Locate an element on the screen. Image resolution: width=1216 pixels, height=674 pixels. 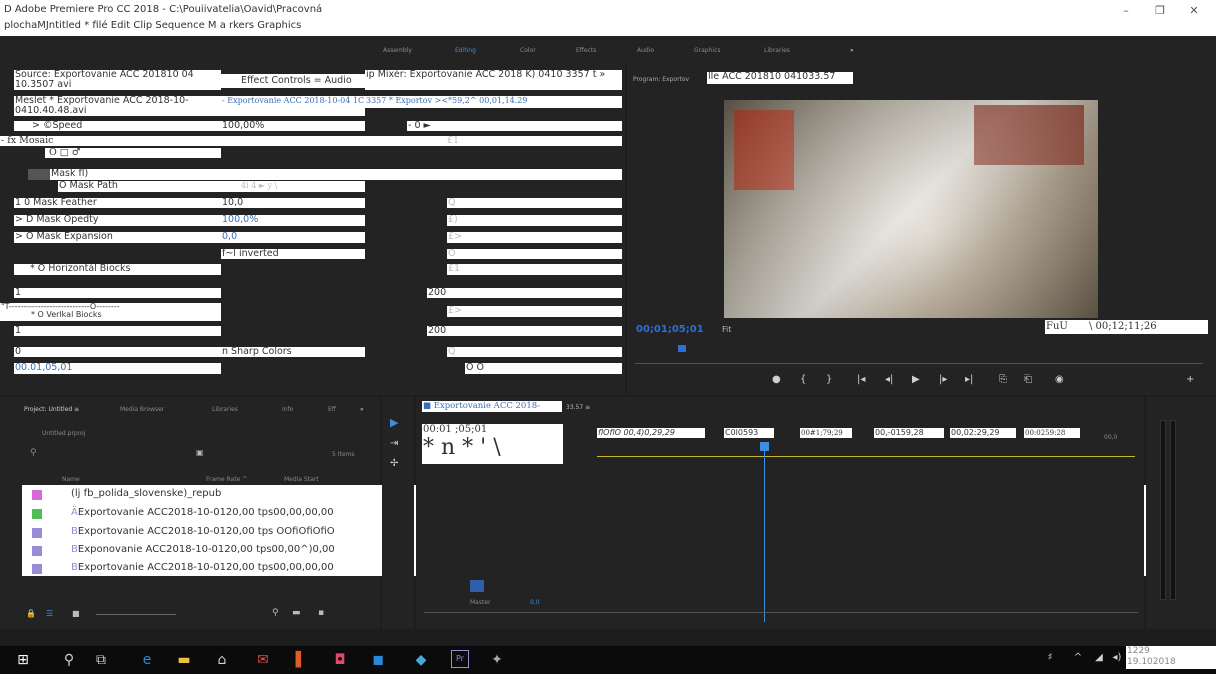
app-icon: ◆ is located at coordinates (421, 660).